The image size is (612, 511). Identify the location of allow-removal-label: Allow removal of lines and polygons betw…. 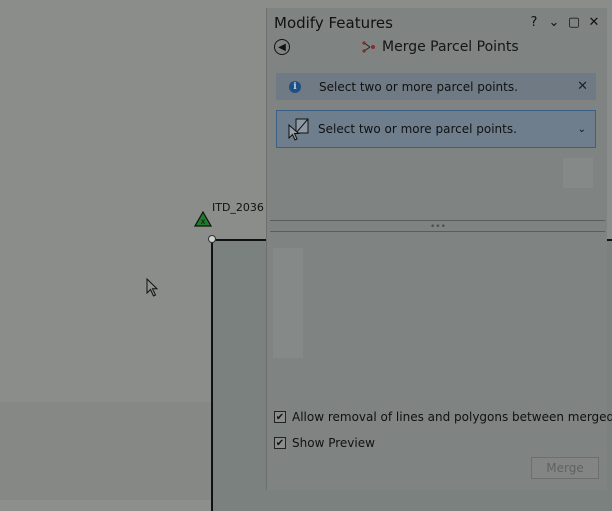
(452, 417).